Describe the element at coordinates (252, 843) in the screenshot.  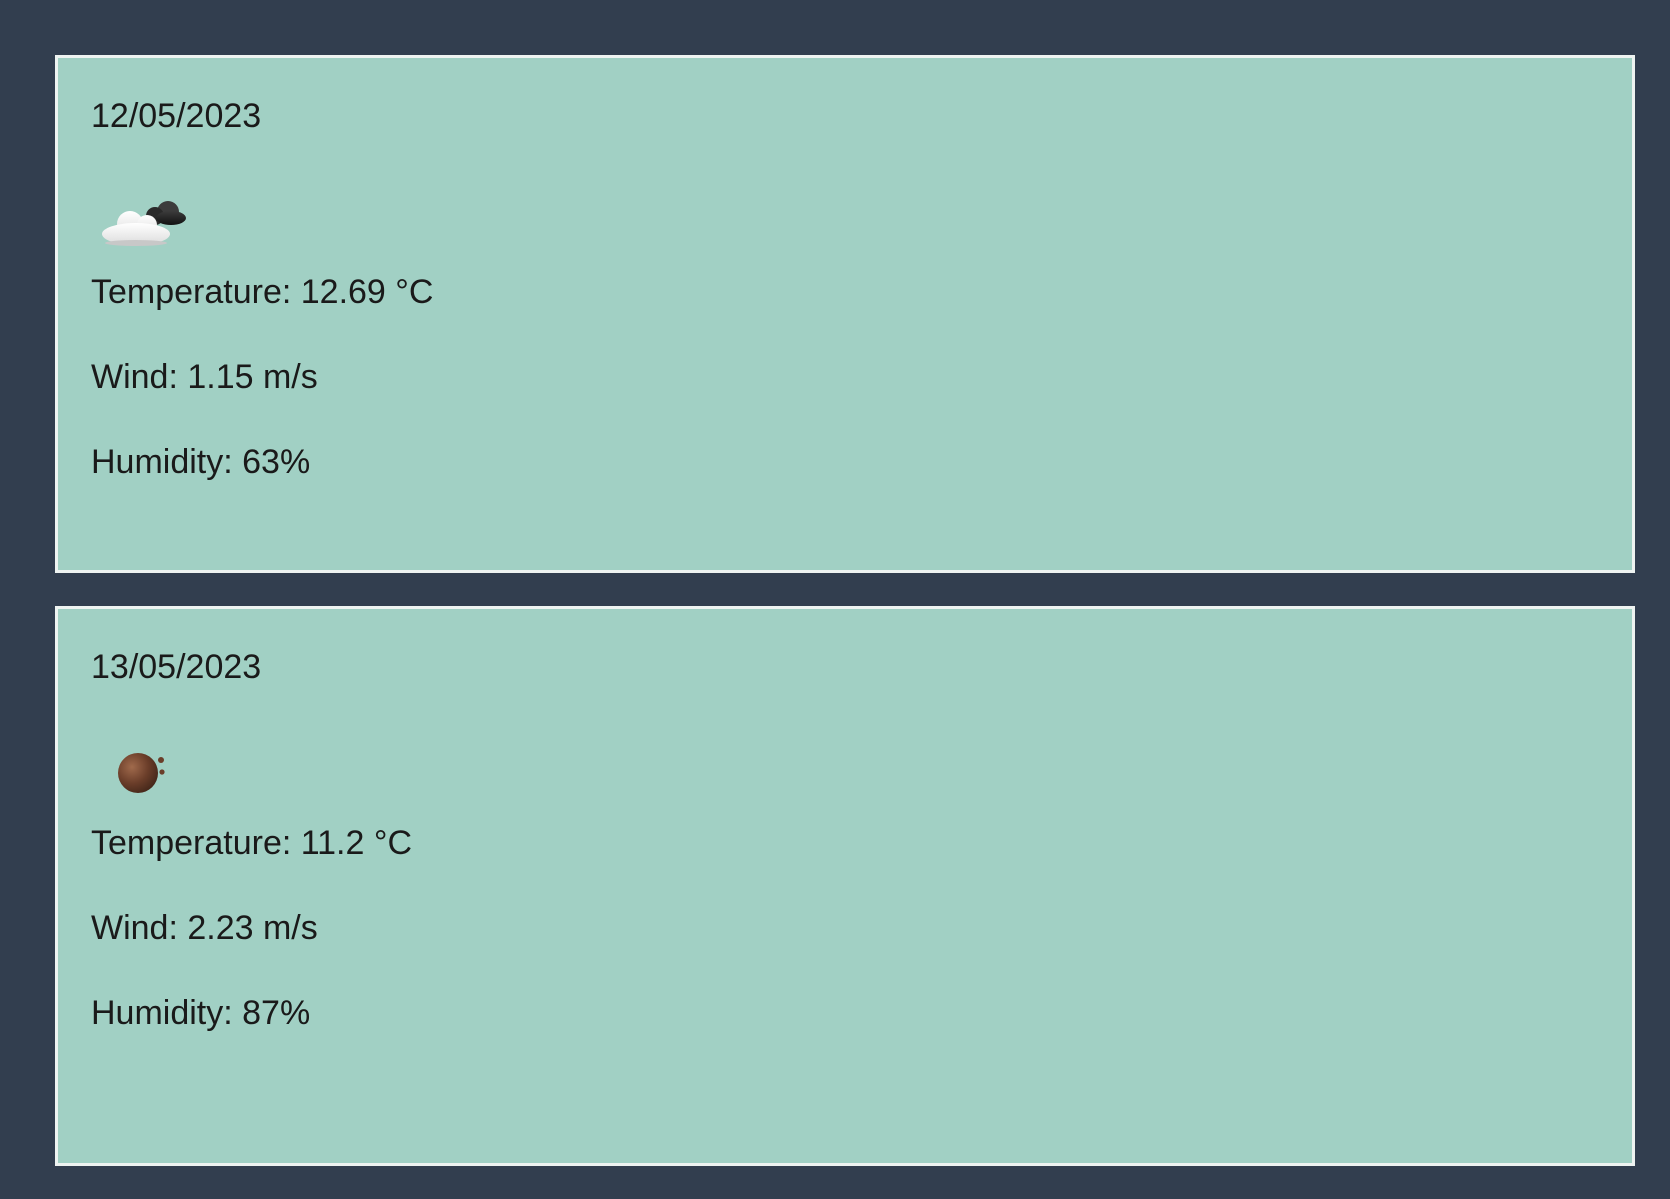
I see `temperature-text: Temperature: 11.2 °C` at that location.